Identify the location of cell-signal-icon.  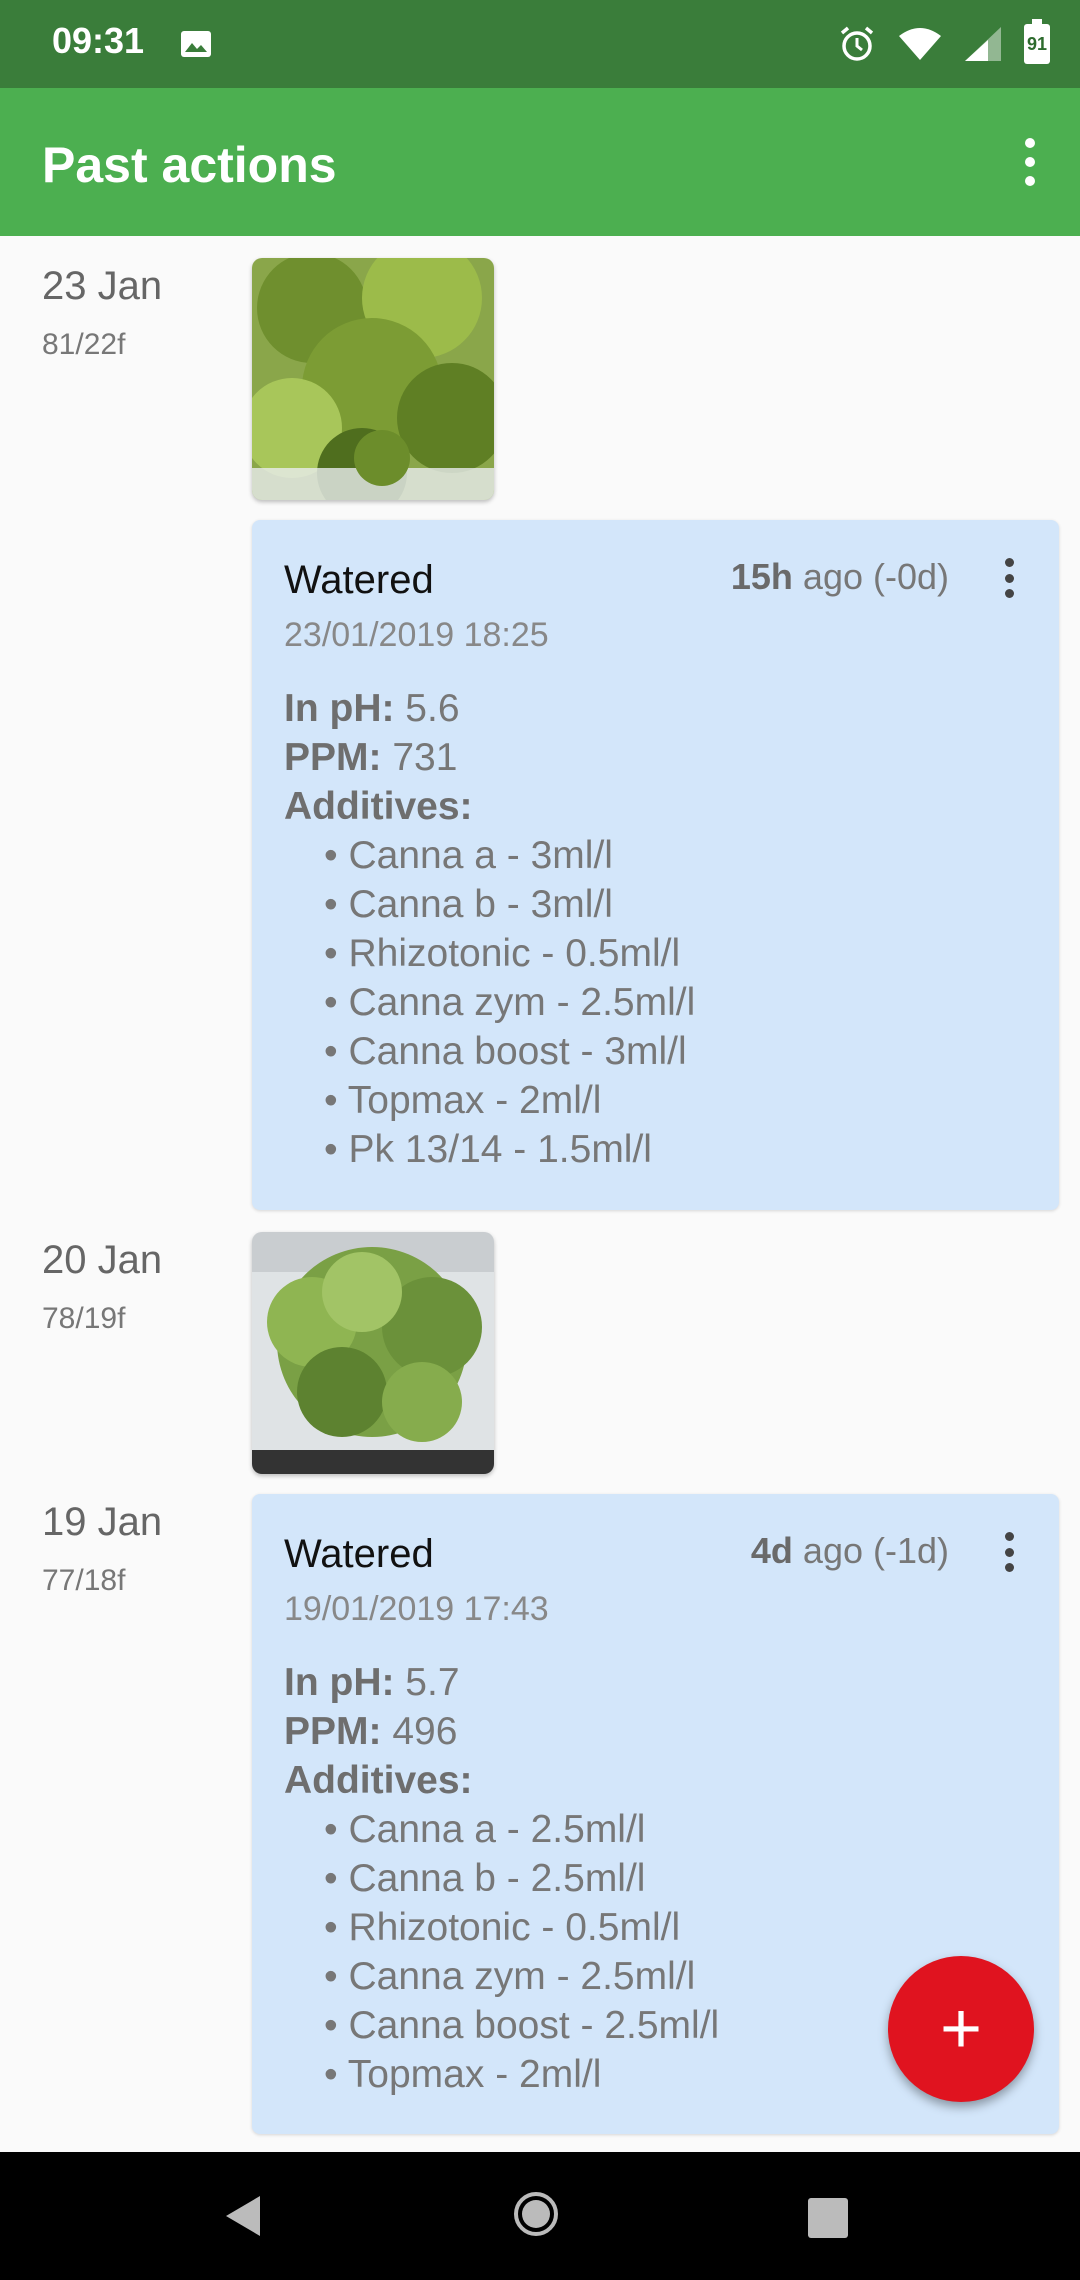
(983, 44).